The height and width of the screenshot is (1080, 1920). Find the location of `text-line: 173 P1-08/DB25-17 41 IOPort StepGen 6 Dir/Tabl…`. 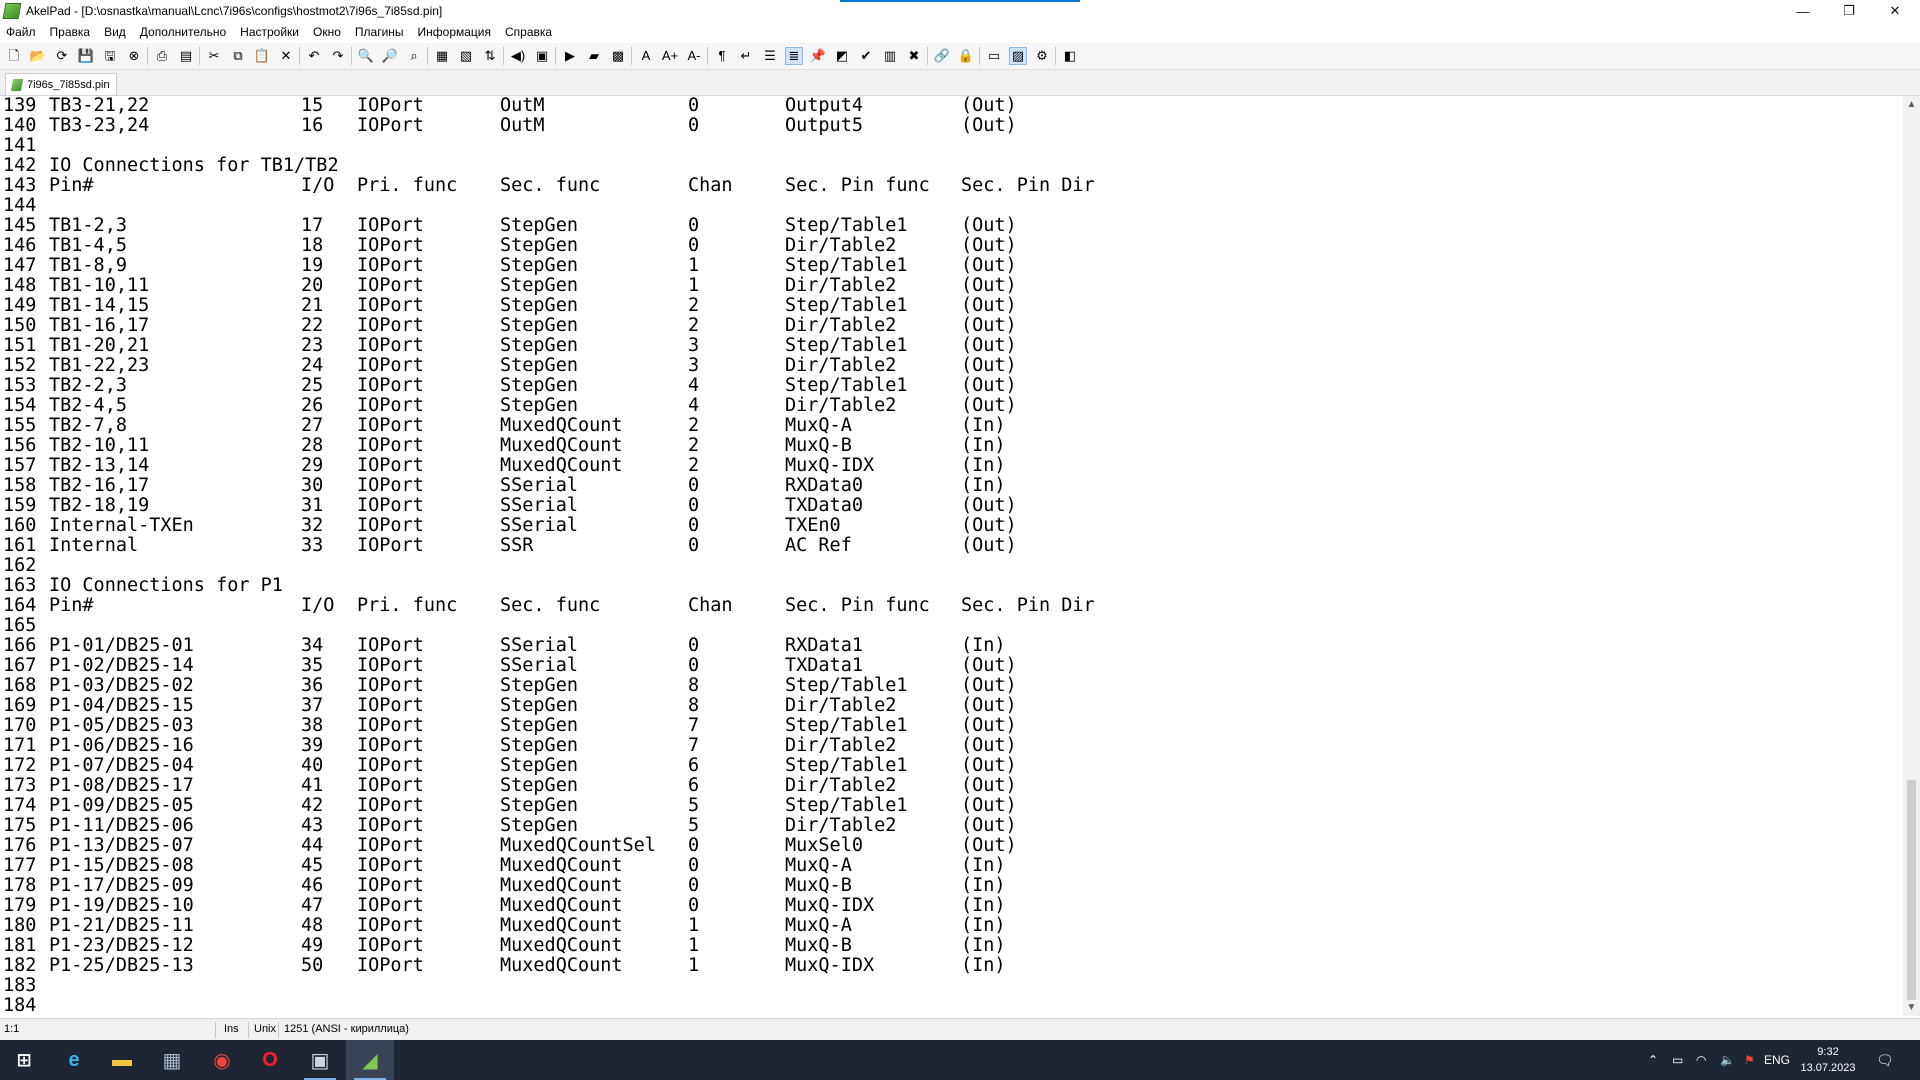

text-line: 173 P1-08/DB25-17 41 IOPort StepGen 6 Dir/Tabl… is located at coordinates (550, 786).